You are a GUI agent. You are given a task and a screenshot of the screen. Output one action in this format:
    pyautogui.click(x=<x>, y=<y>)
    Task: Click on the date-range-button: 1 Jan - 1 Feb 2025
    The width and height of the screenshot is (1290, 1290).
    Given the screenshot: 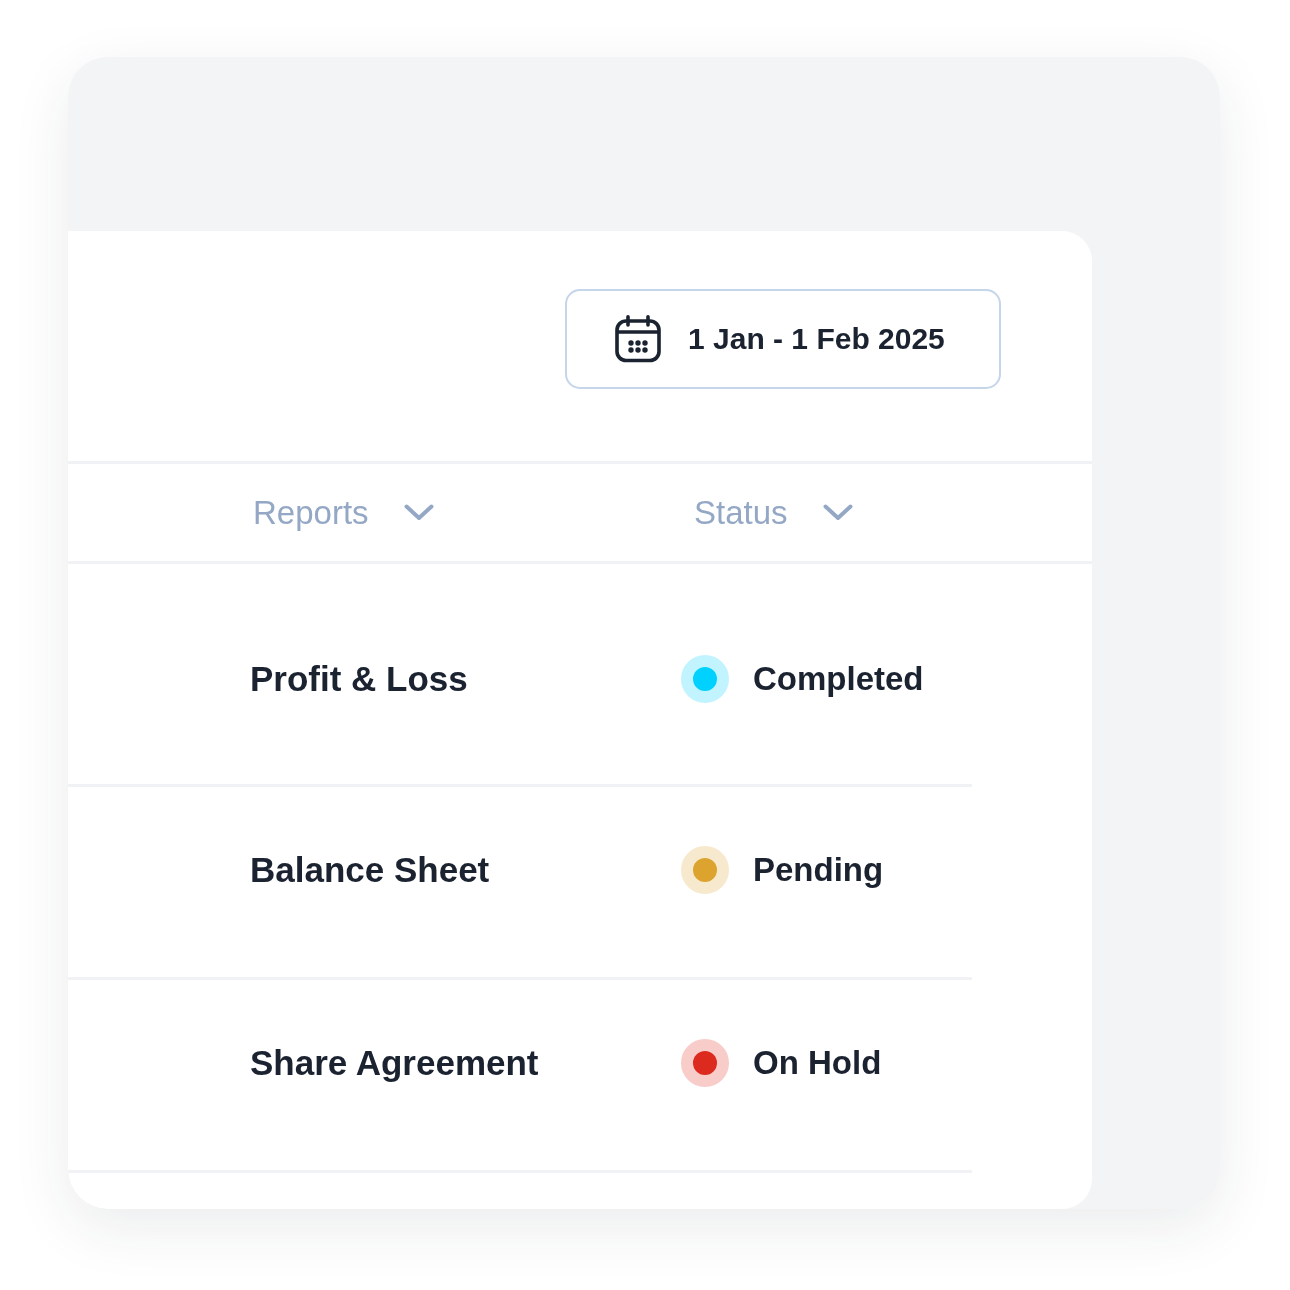 What is the action you would take?
    pyautogui.click(x=783, y=339)
    